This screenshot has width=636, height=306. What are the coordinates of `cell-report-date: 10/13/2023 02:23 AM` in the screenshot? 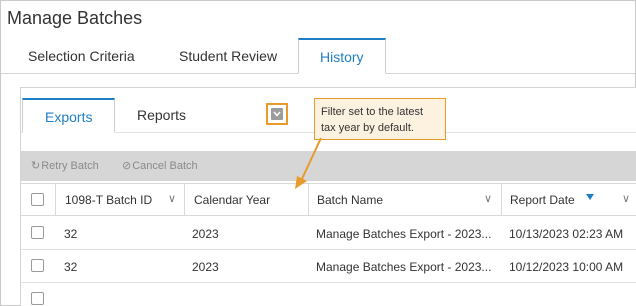 It's located at (566, 234).